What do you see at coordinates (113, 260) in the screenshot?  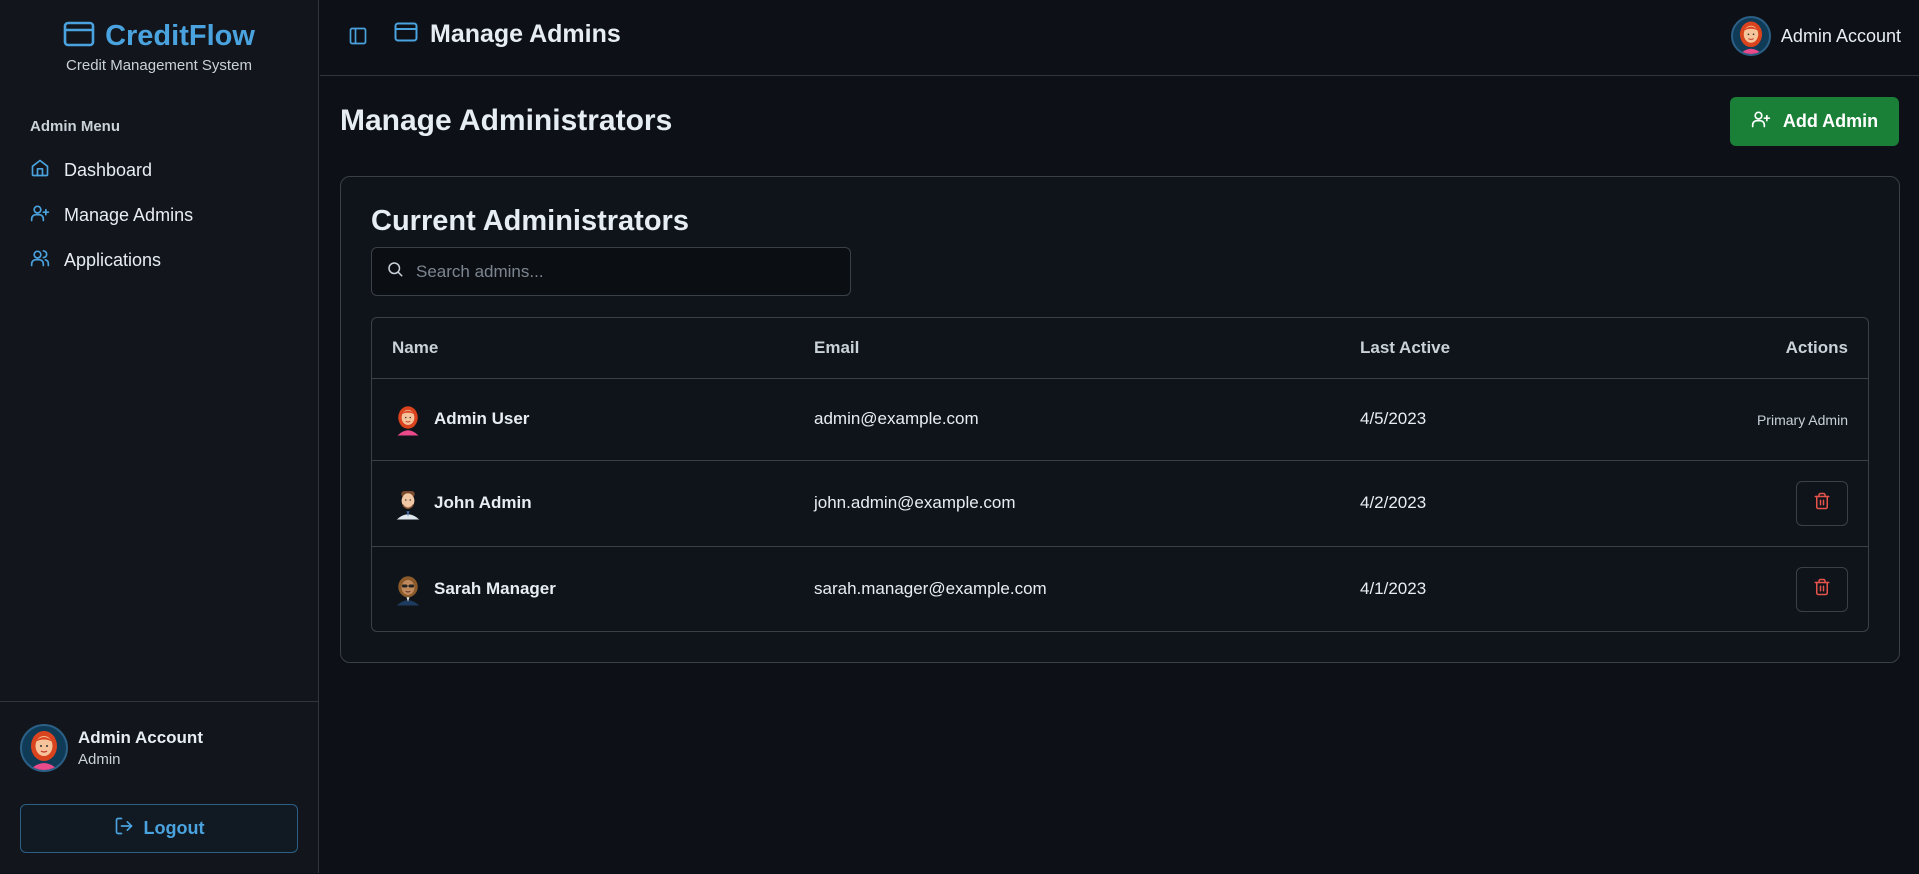 I see `sidebar-item-label: Applications` at bounding box center [113, 260].